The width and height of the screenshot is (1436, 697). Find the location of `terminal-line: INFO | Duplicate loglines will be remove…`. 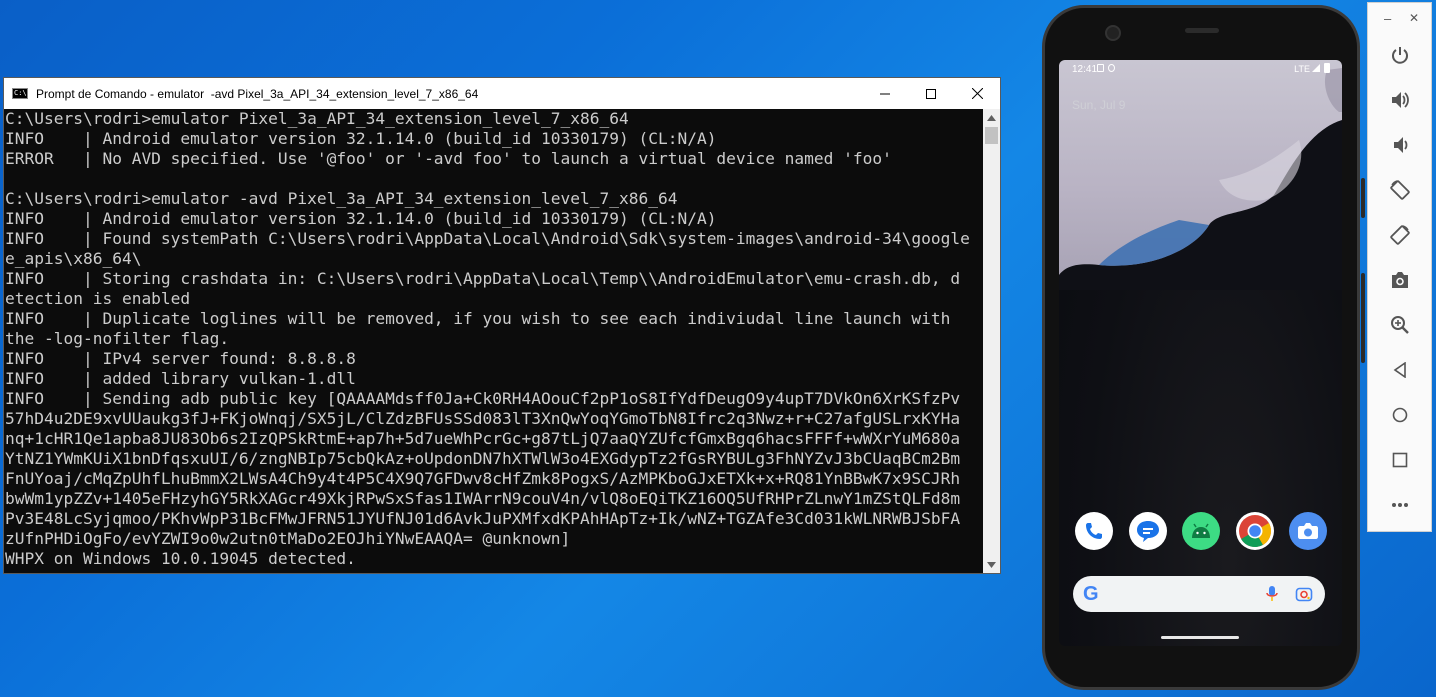

terminal-line: INFO | Duplicate loglines will be remove… is located at coordinates (478, 318).